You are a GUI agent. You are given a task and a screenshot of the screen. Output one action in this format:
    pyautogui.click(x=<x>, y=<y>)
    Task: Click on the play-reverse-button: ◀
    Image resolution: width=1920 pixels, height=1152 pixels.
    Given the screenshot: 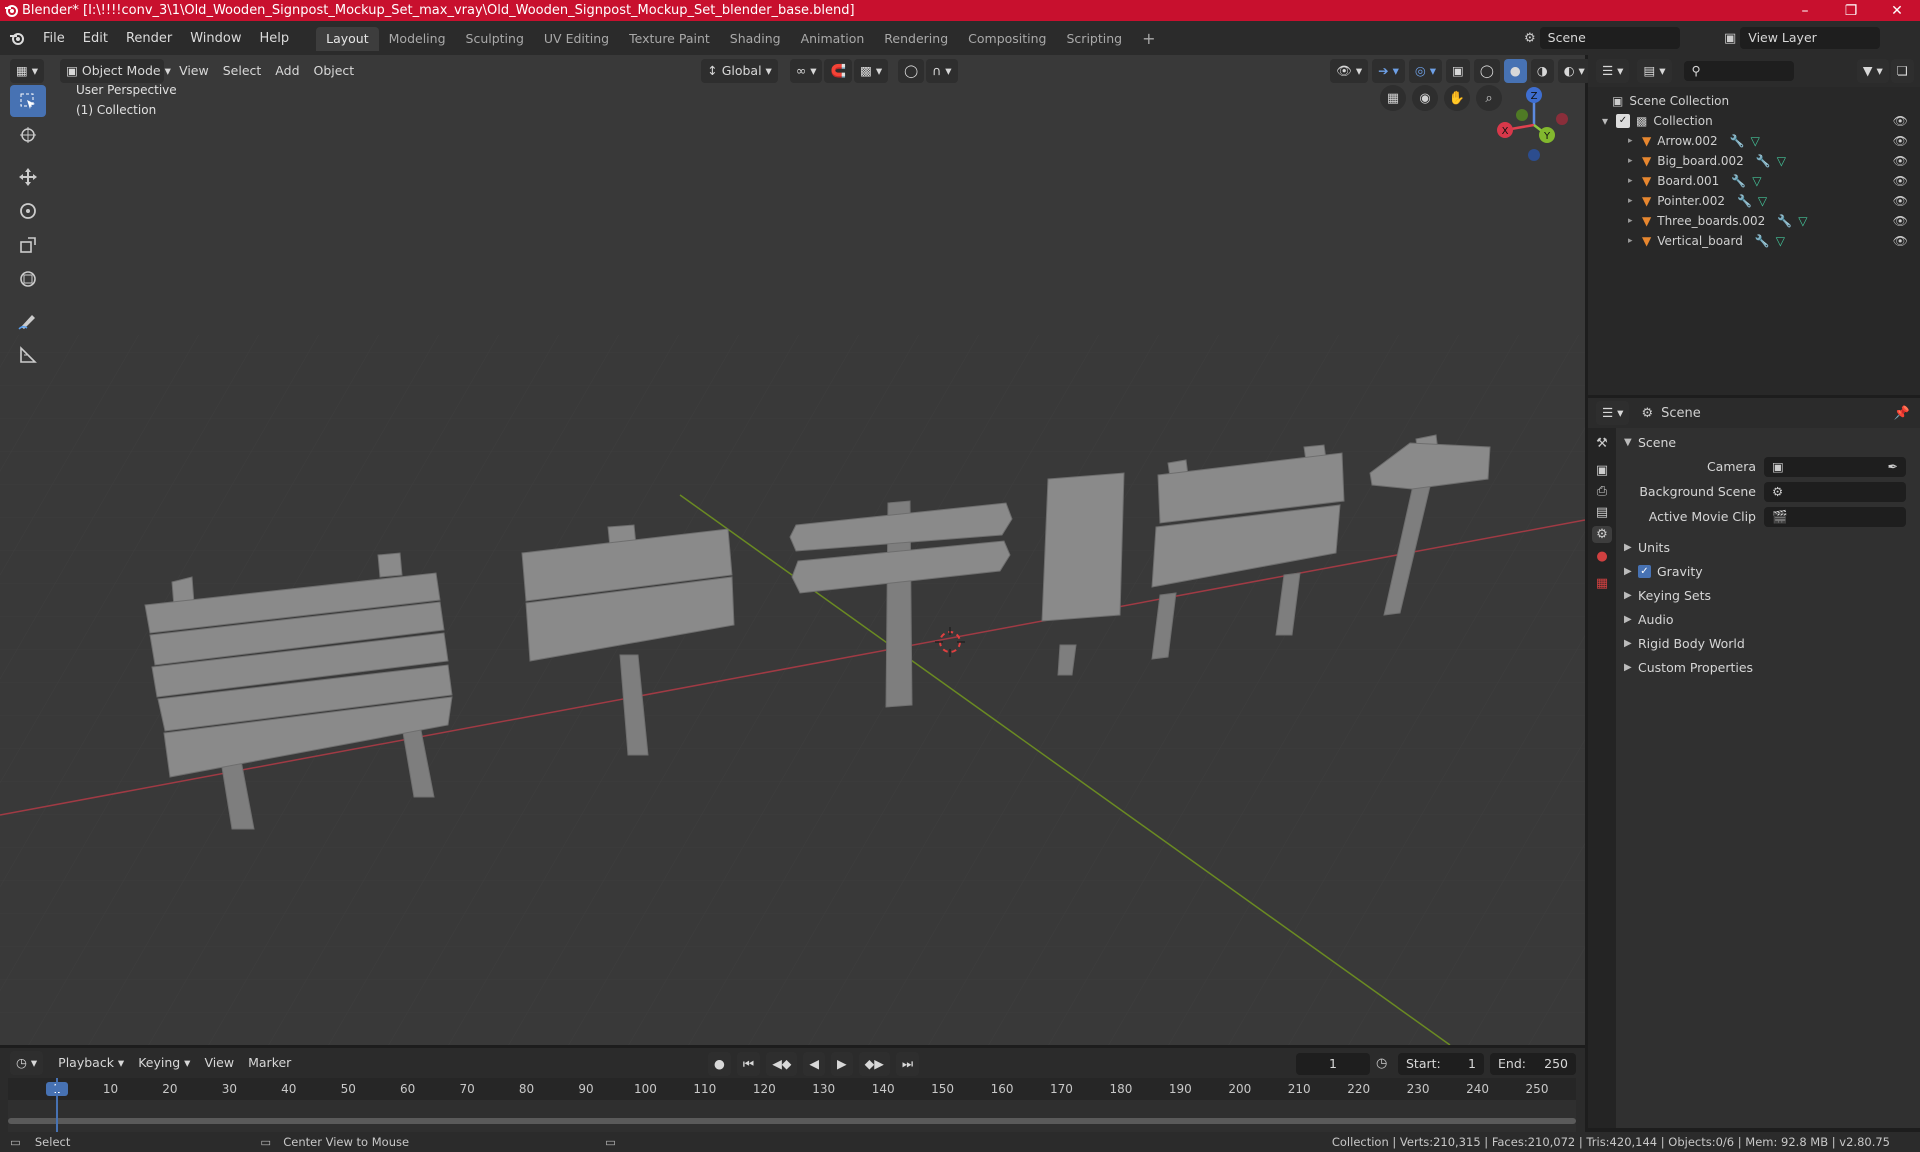 What is the action you would take?
    pyautogui.click(x=814, y=1064)
    